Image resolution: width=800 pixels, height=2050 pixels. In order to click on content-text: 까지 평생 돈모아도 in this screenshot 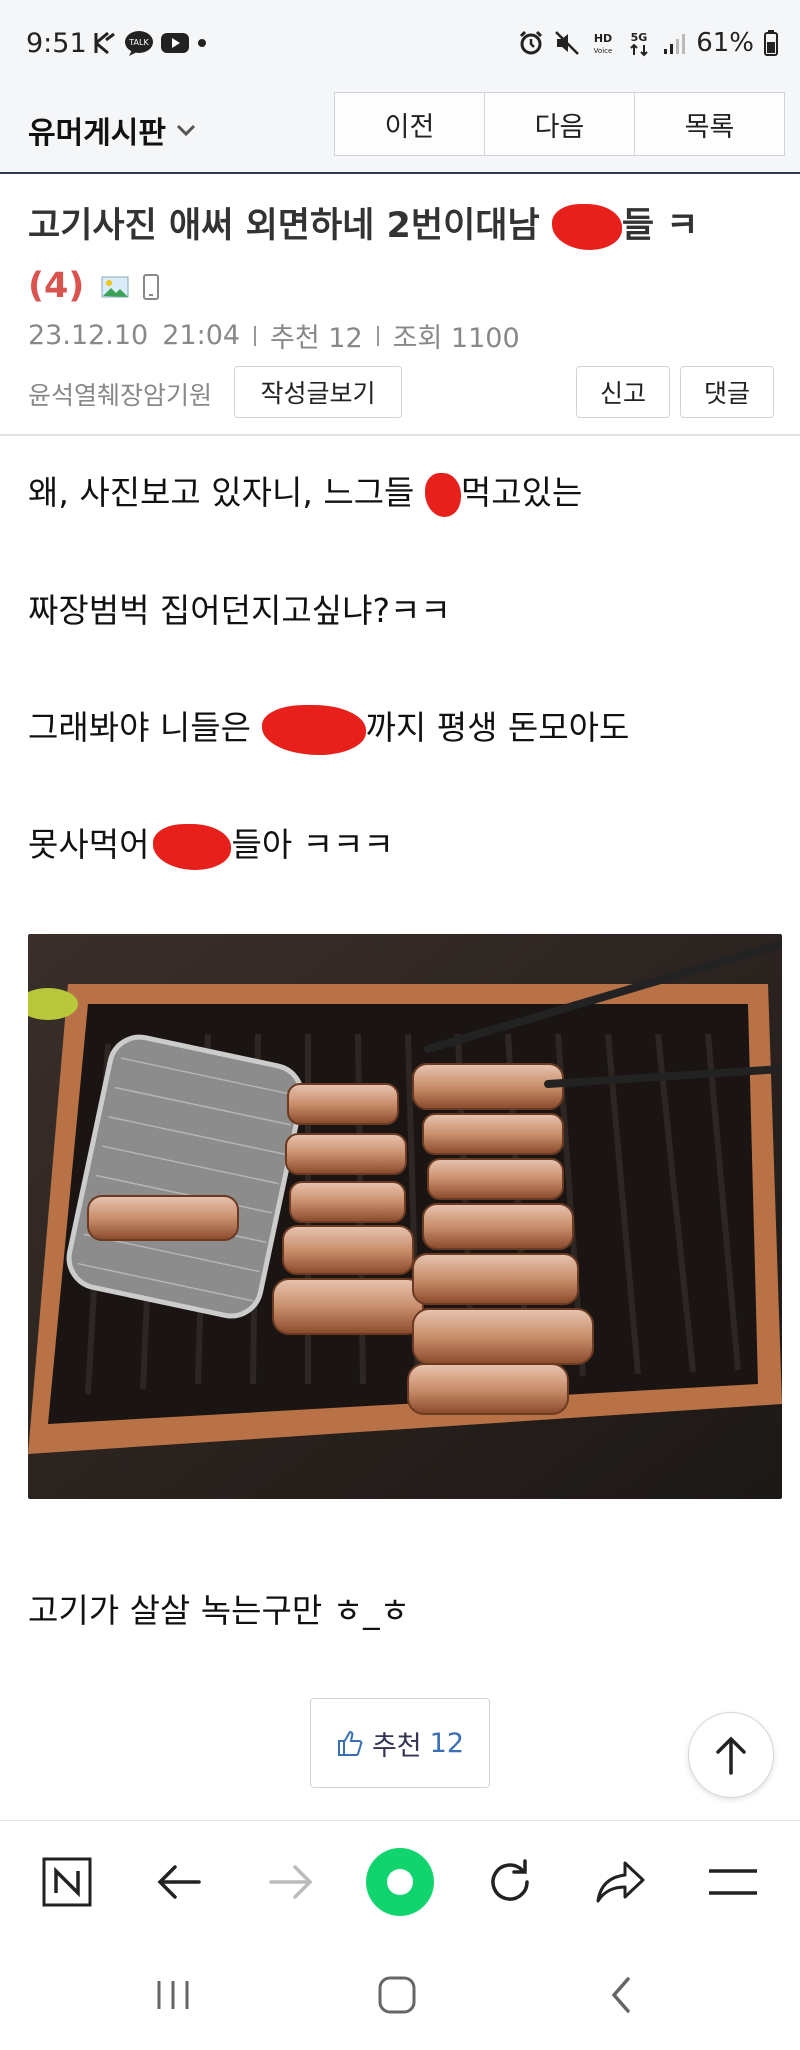, I will do `click(497, 727)`.